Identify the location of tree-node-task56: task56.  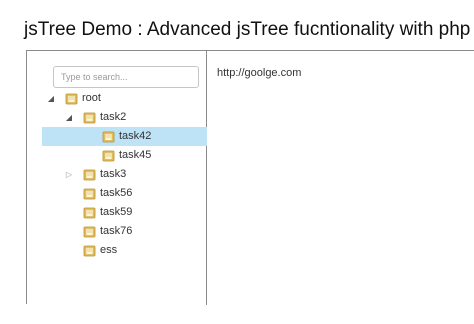
(117, 193).